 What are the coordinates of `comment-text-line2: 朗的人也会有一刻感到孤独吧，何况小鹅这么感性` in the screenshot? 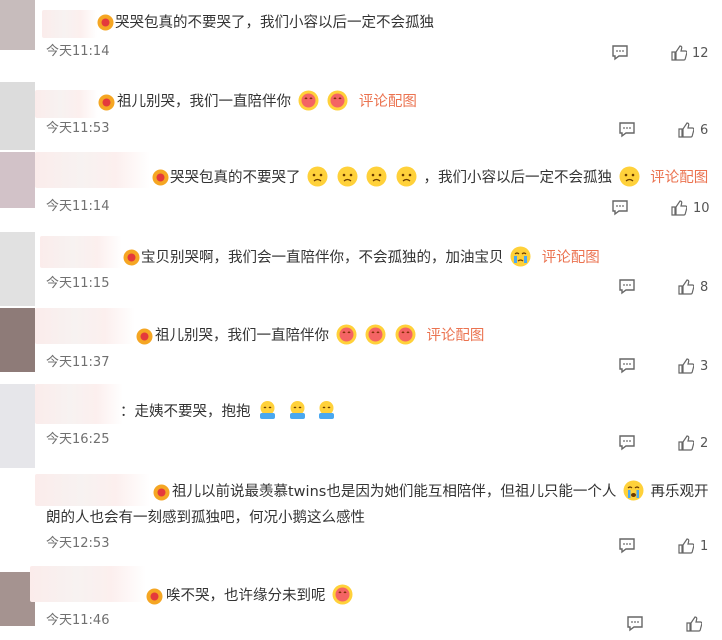 It's located at (205, 518).